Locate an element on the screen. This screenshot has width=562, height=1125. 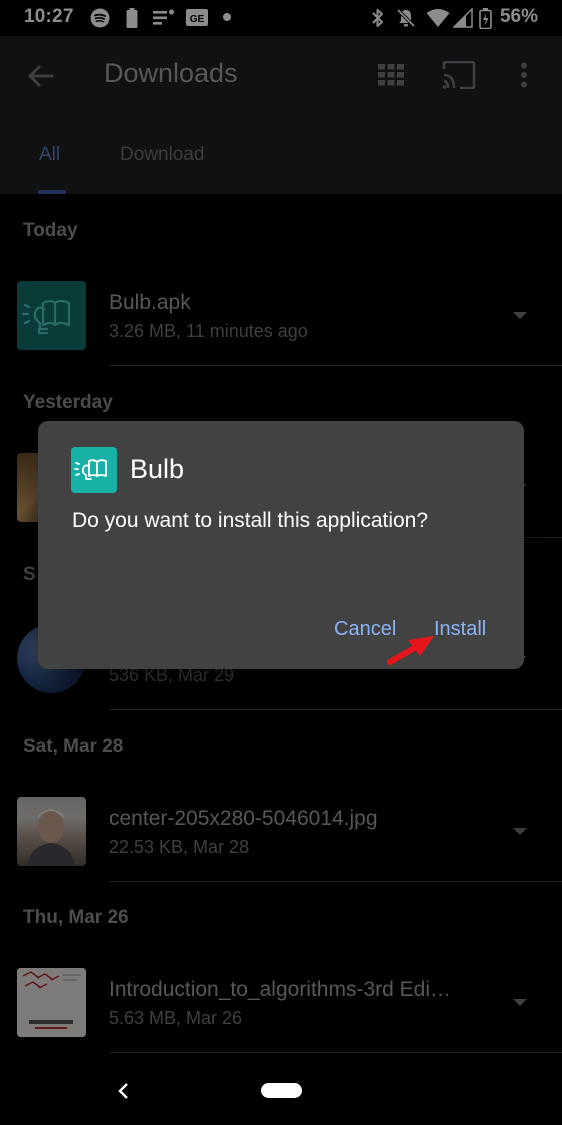
home-pill-button is located at coordinates (281, 1090).